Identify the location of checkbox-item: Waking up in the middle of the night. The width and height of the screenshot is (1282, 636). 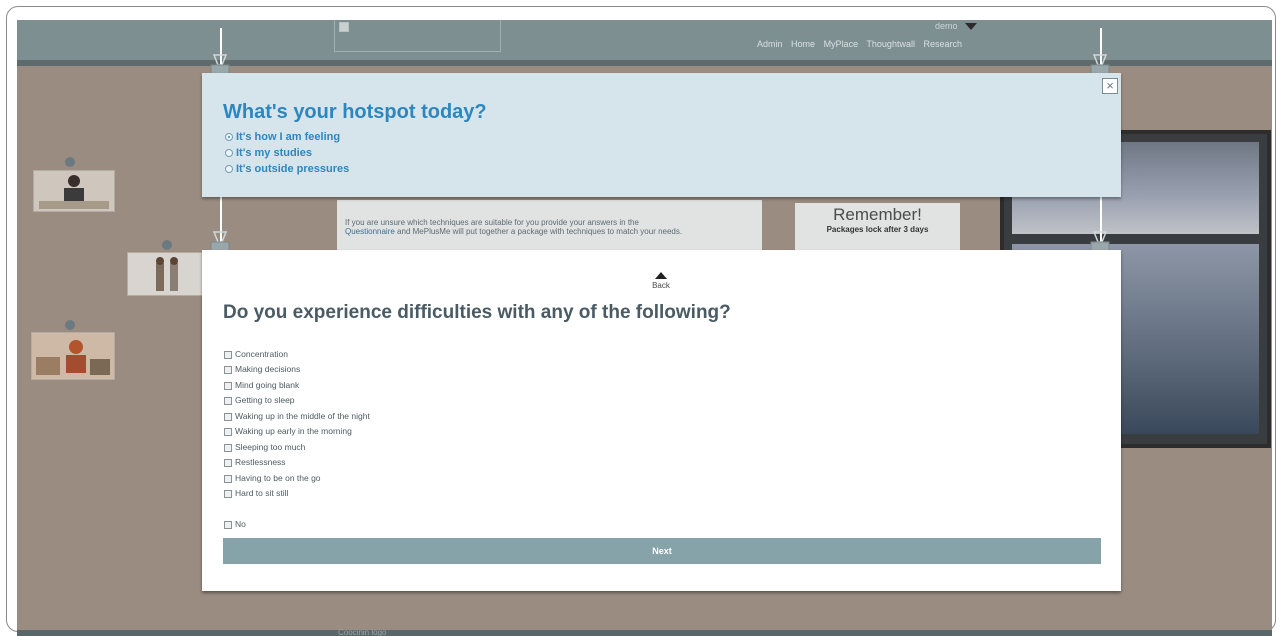
(297, 416).